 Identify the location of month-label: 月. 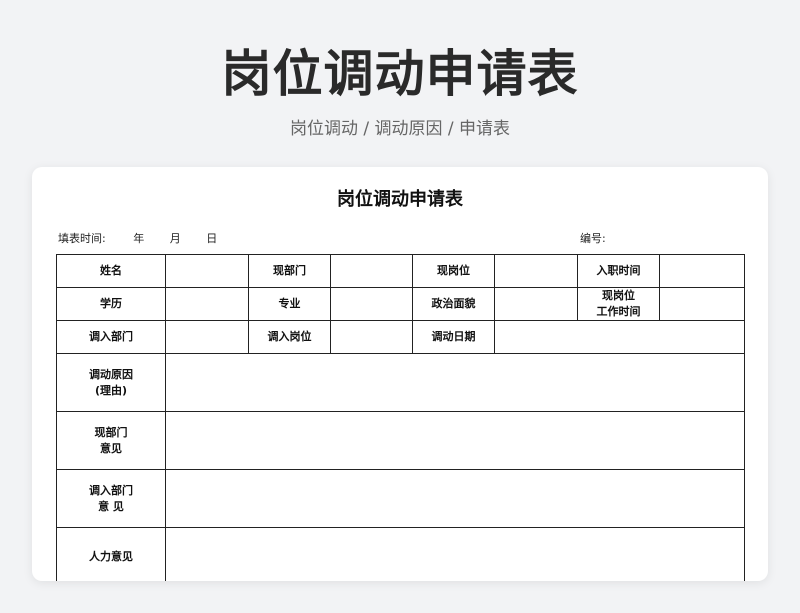
(175, 238).